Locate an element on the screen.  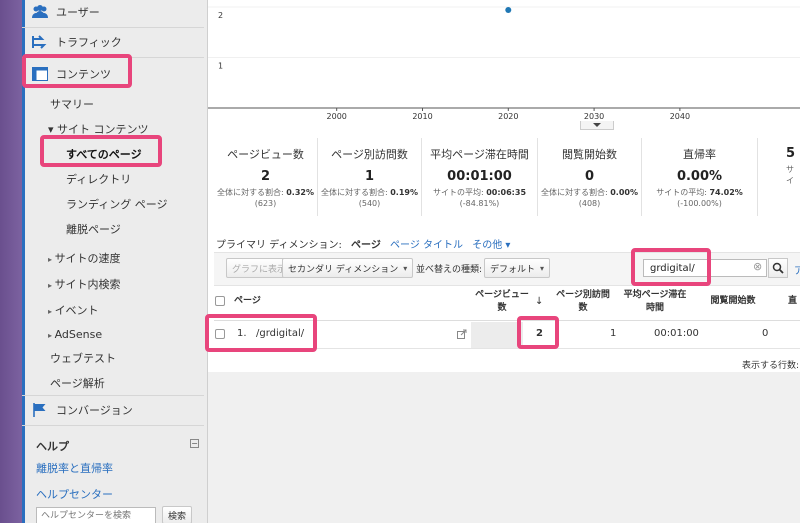
metric-card: 直帰率 0.00% サイトの平均: 74.02% (-100.00%) is located at coordinates (700, 177).